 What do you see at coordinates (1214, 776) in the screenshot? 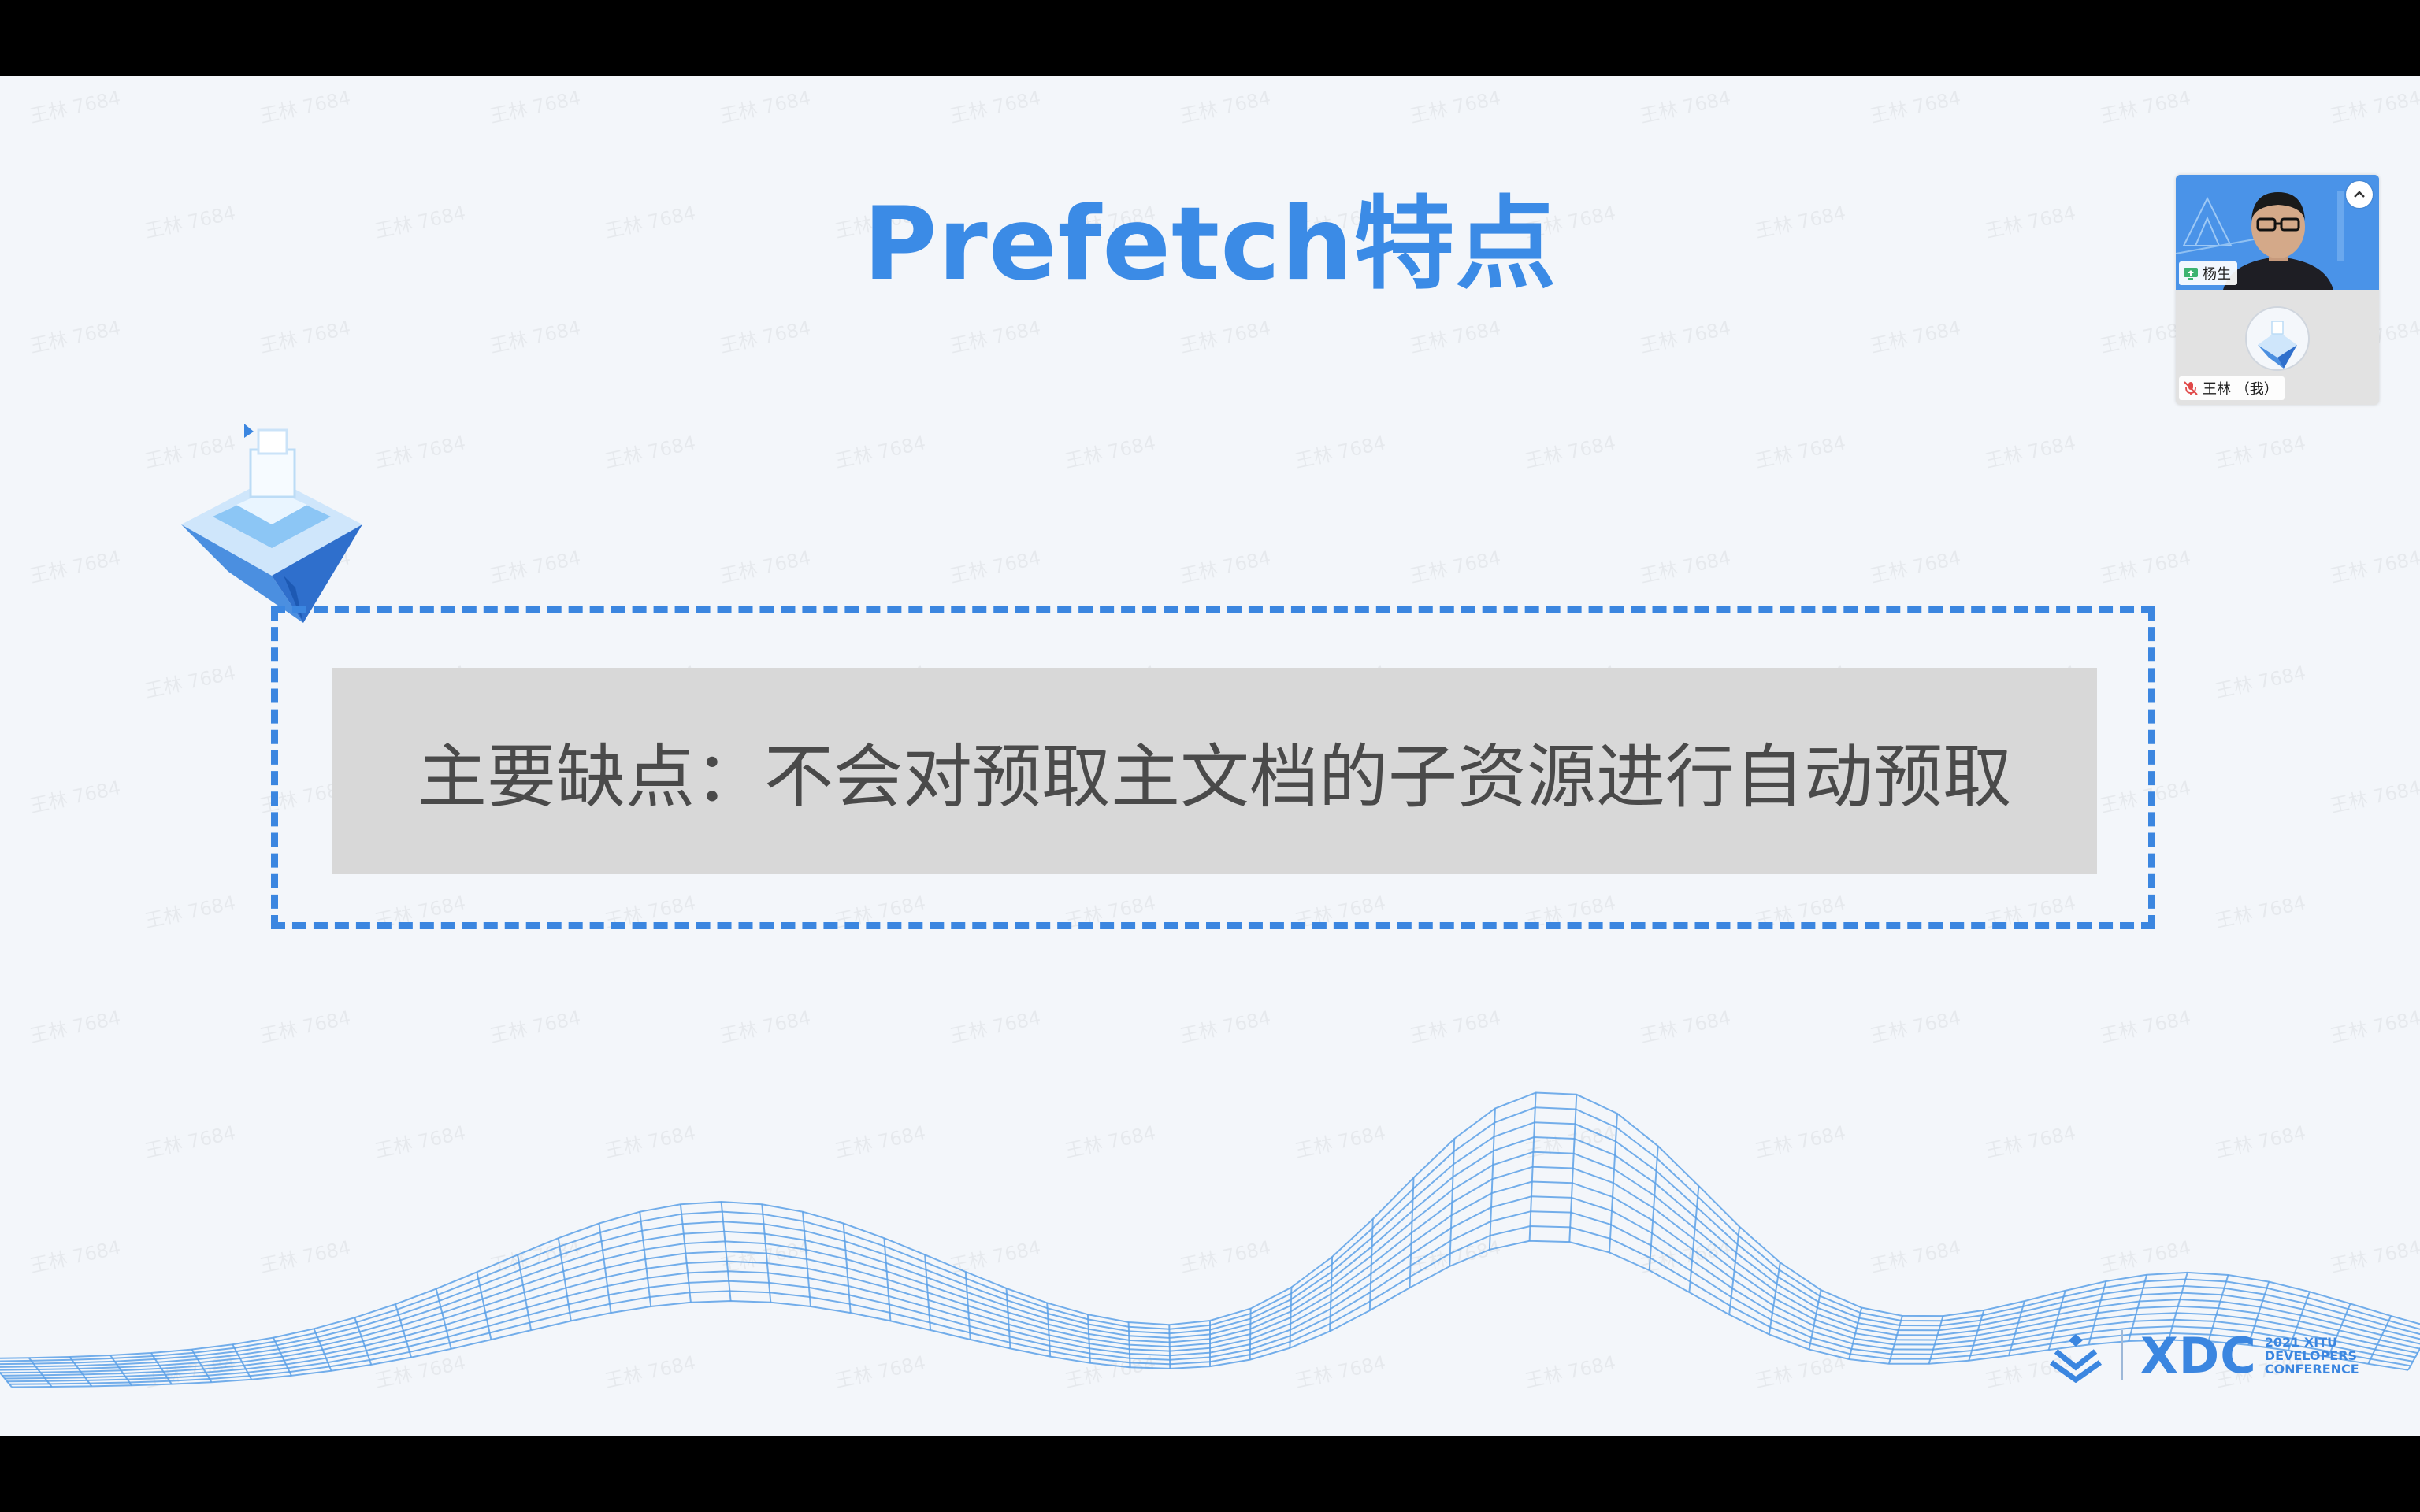
I see `callout-text: 主要缺点：不会对预取主文档的子资源进行自动预取` at bounding box center [1214, 776].